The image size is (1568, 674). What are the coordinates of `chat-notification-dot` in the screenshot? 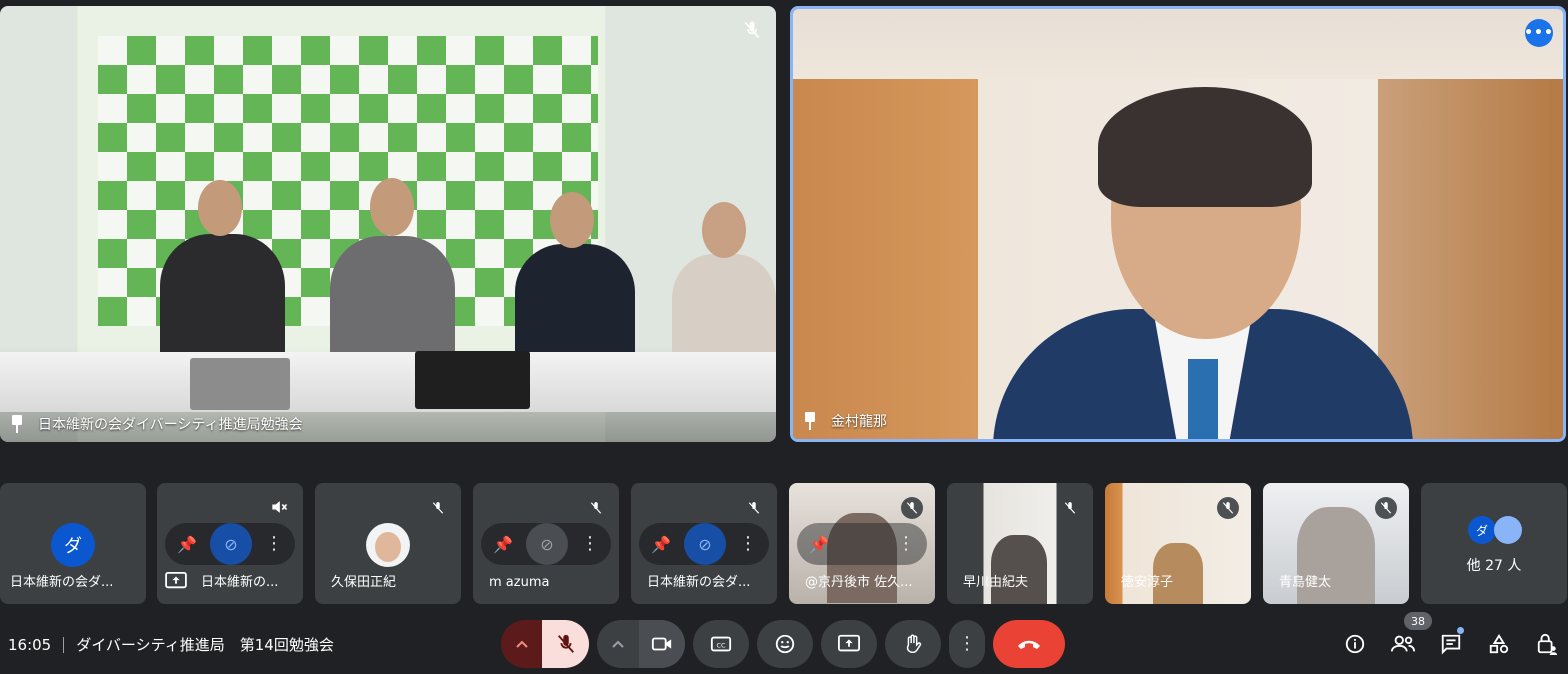 It's located at (1460, 630).